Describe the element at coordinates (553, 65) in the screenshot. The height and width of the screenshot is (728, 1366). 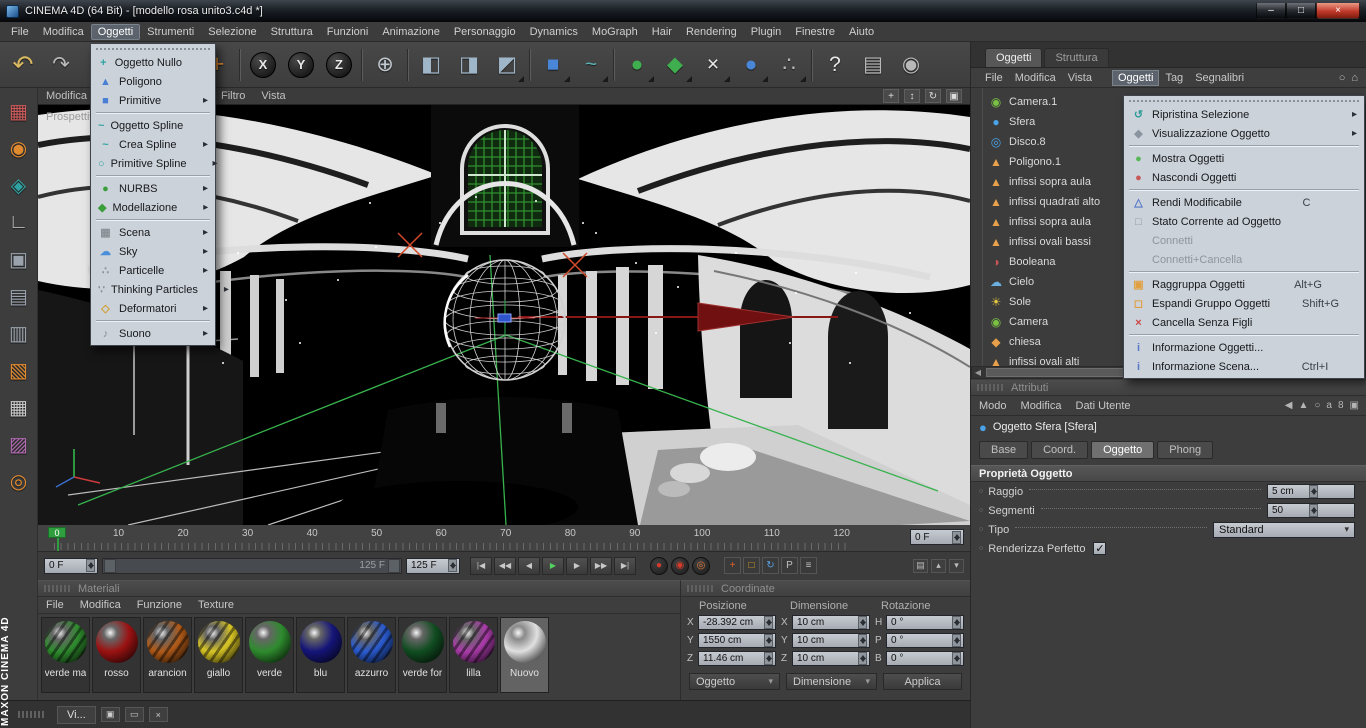
I see `primitives-dropdown: ■` at that location.